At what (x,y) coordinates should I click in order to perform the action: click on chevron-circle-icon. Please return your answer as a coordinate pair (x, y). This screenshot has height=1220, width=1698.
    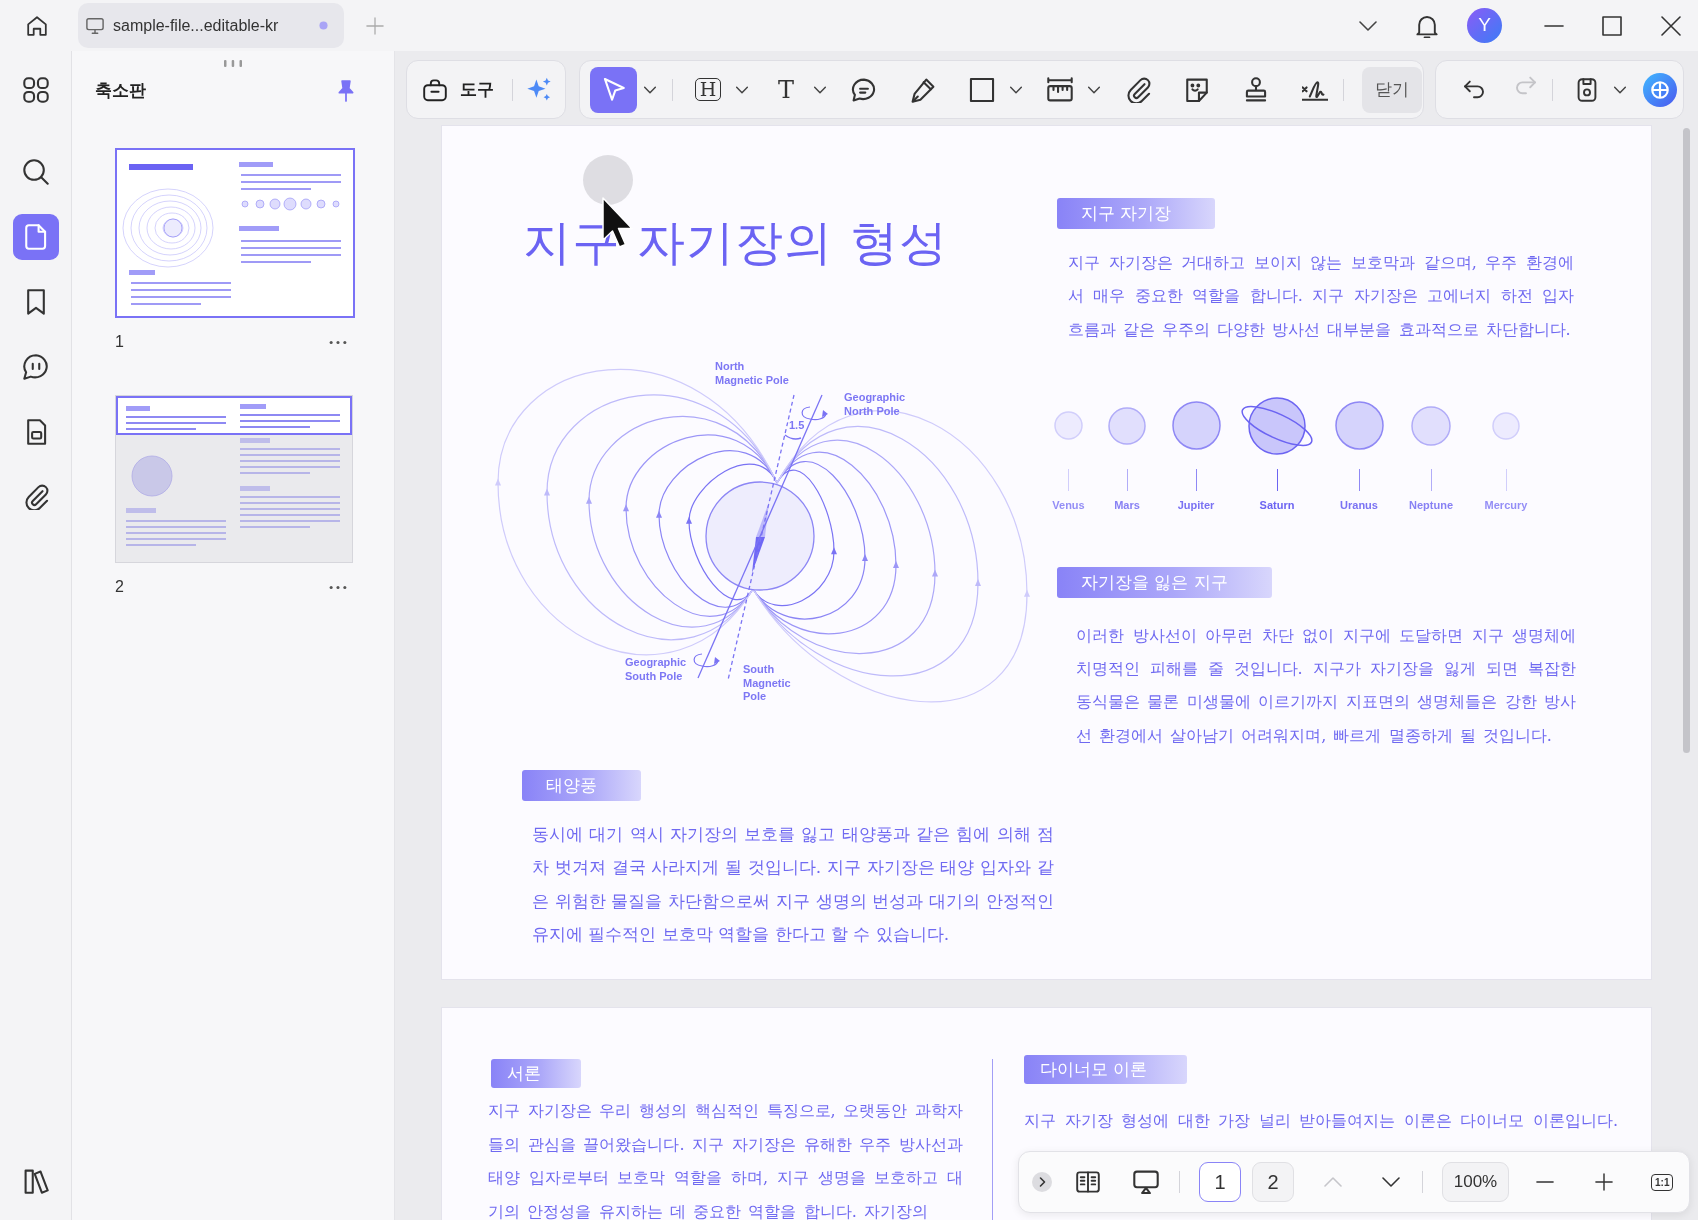
    Looking at the image, I should click on (1042, 1182).